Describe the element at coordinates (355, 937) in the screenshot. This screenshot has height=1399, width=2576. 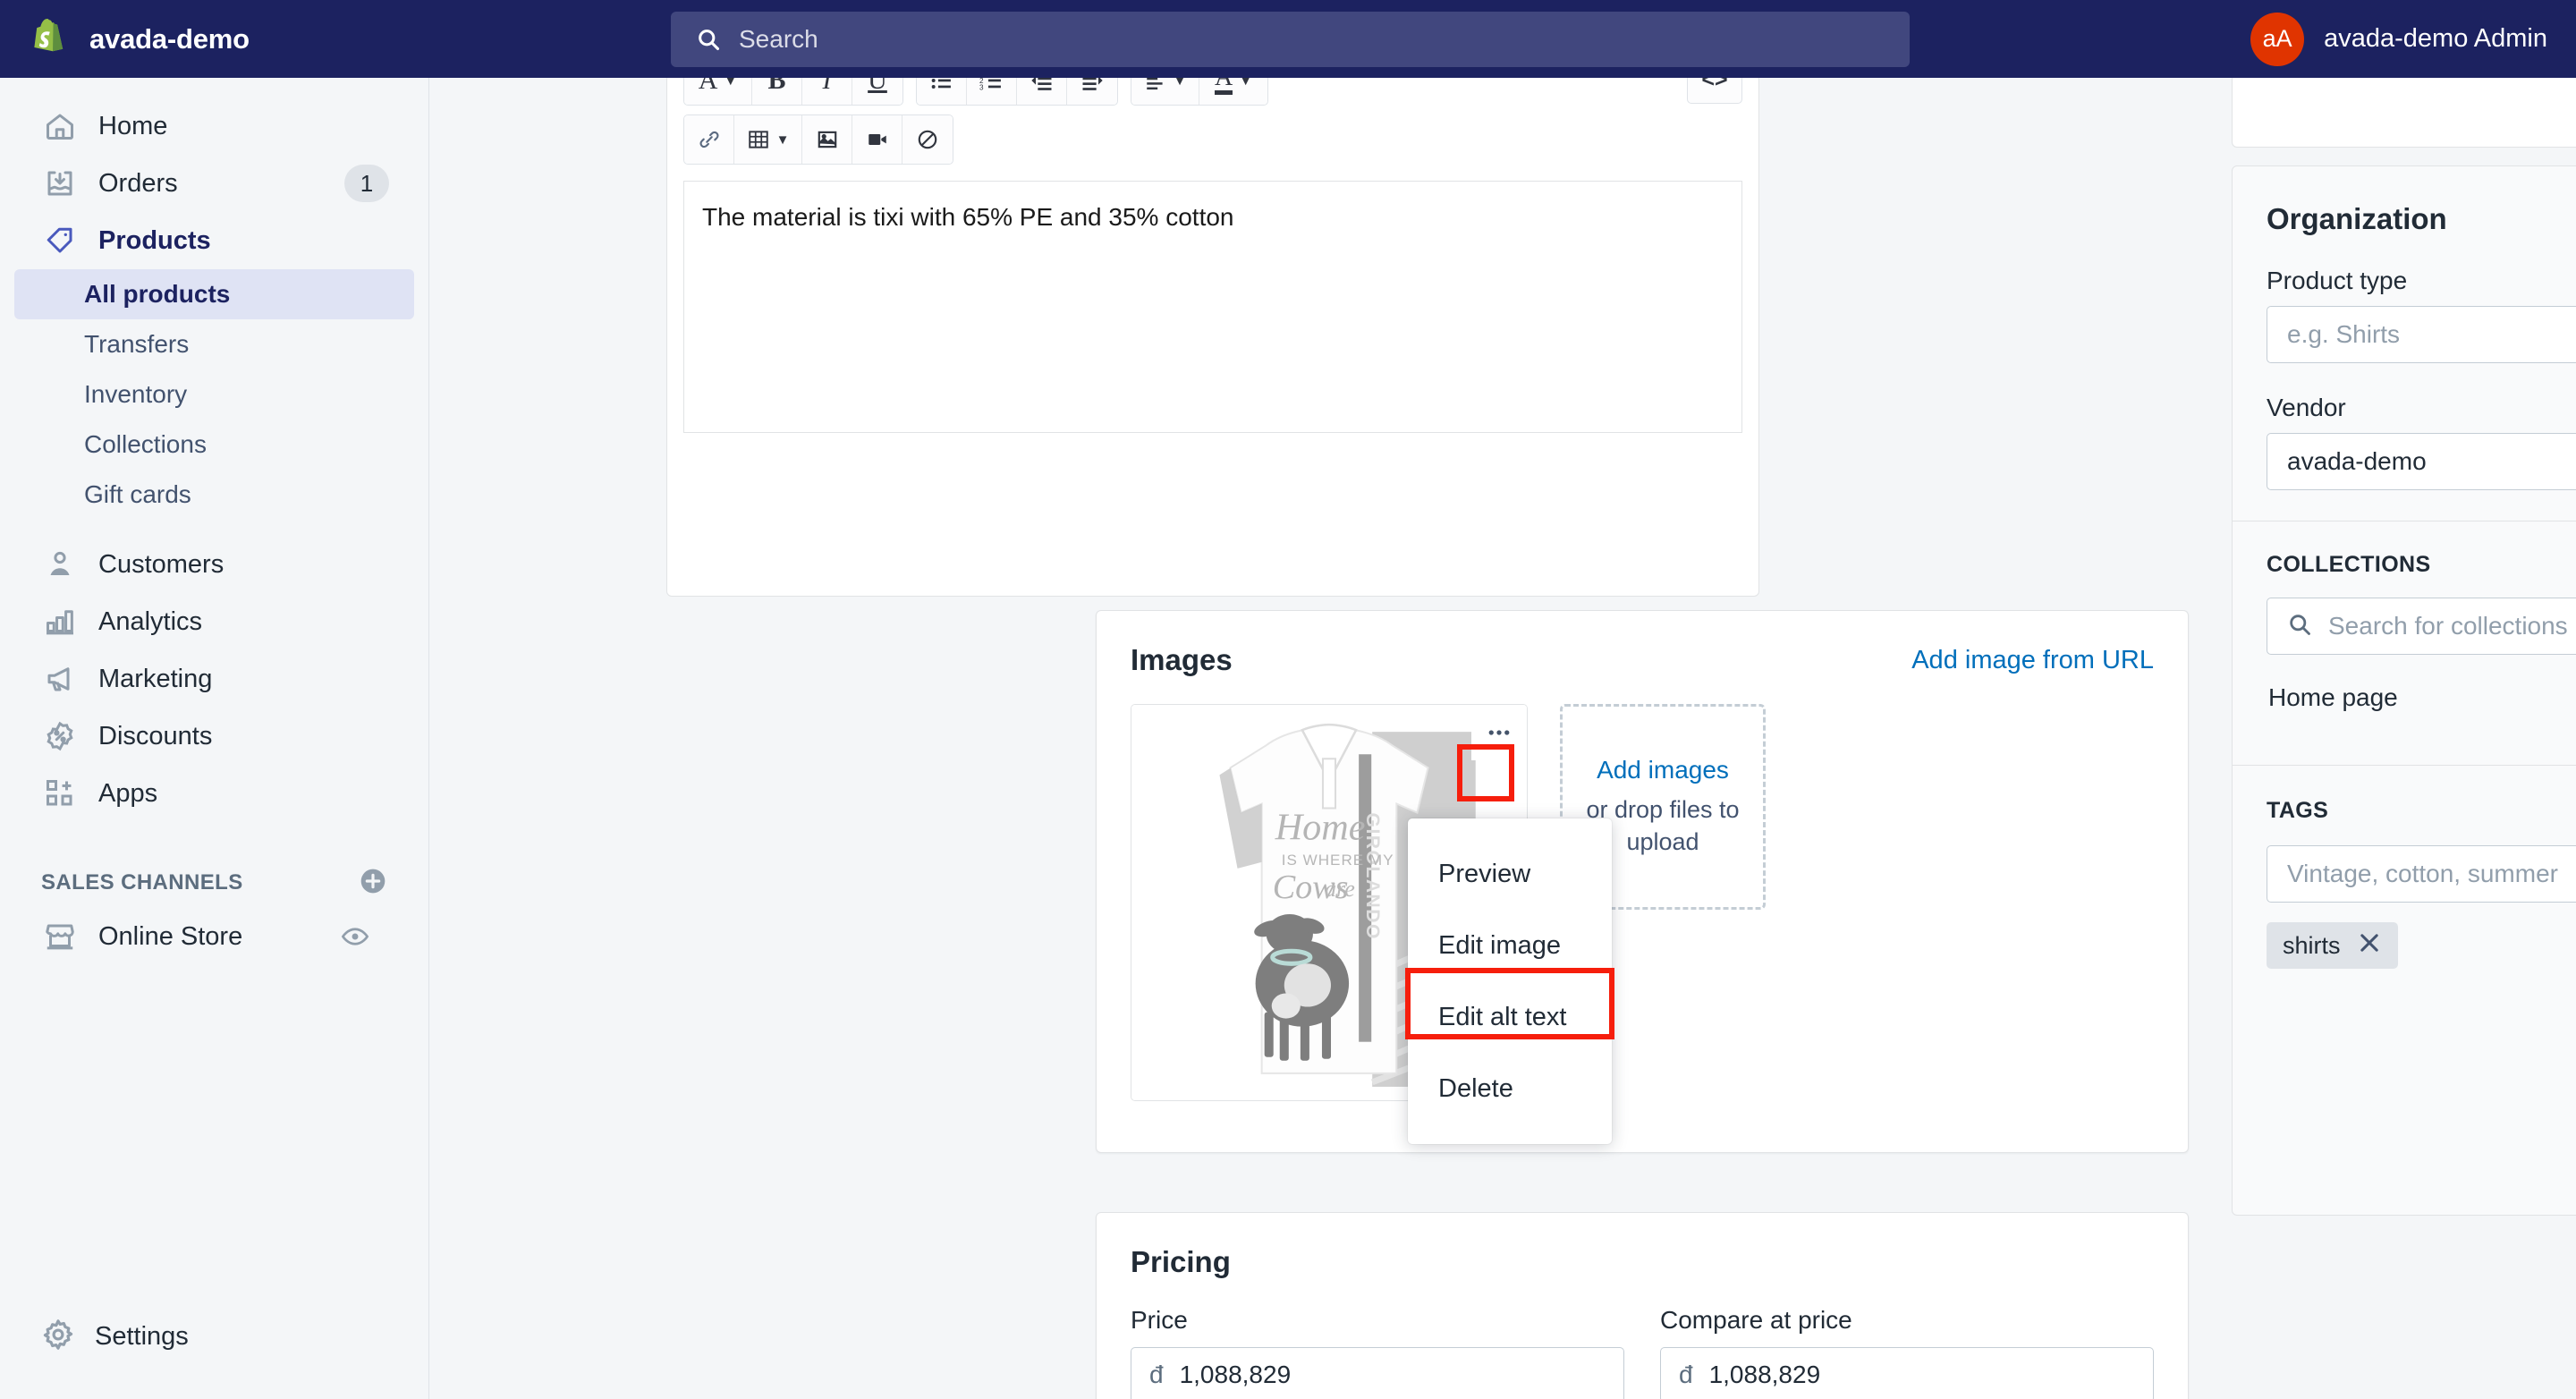
I see `eye-icon` at that location.